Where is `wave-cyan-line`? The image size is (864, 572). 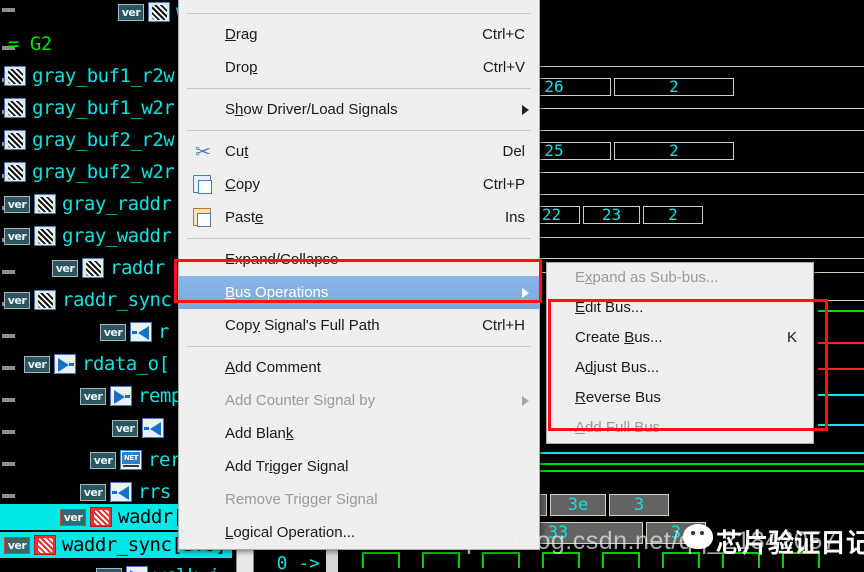
wave-cyan-line is located at coordinates (841, 395).